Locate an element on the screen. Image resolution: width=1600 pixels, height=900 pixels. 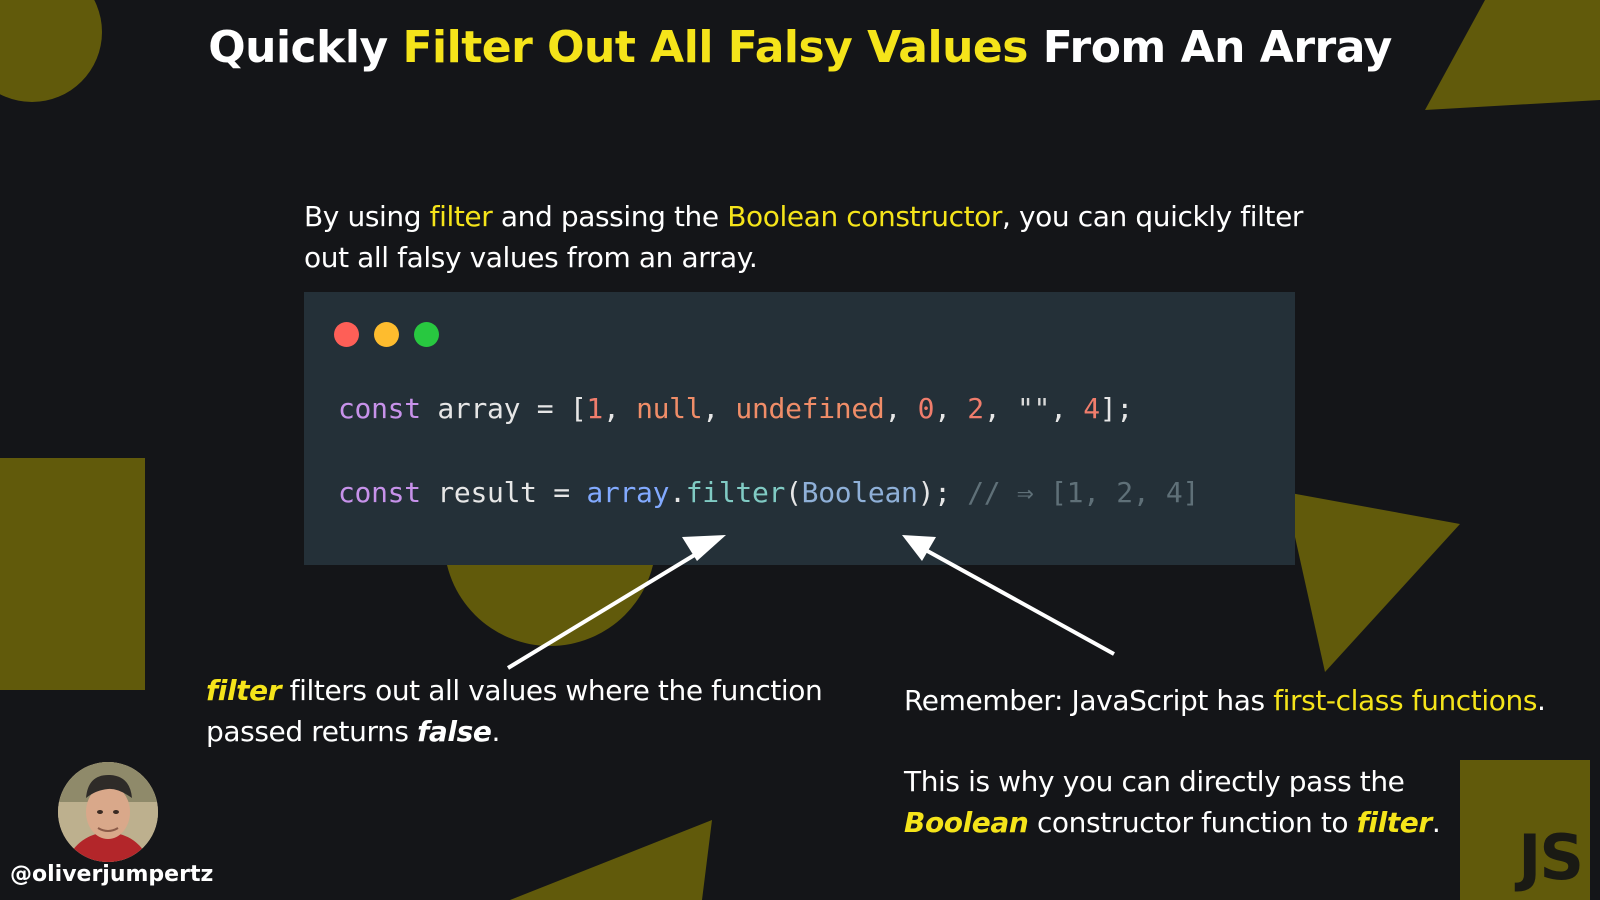
js-logo: JS is located at coordinates (1525, 830).